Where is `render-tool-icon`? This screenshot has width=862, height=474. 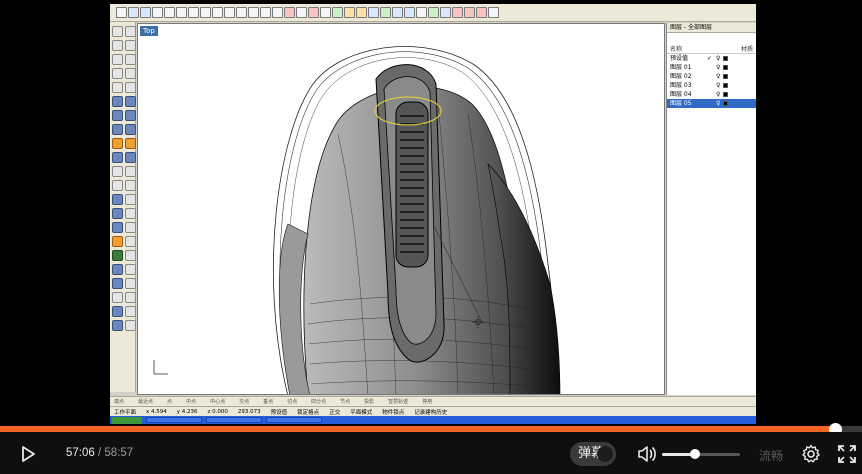
render-tool-icon is located at coordinates (117, 241).